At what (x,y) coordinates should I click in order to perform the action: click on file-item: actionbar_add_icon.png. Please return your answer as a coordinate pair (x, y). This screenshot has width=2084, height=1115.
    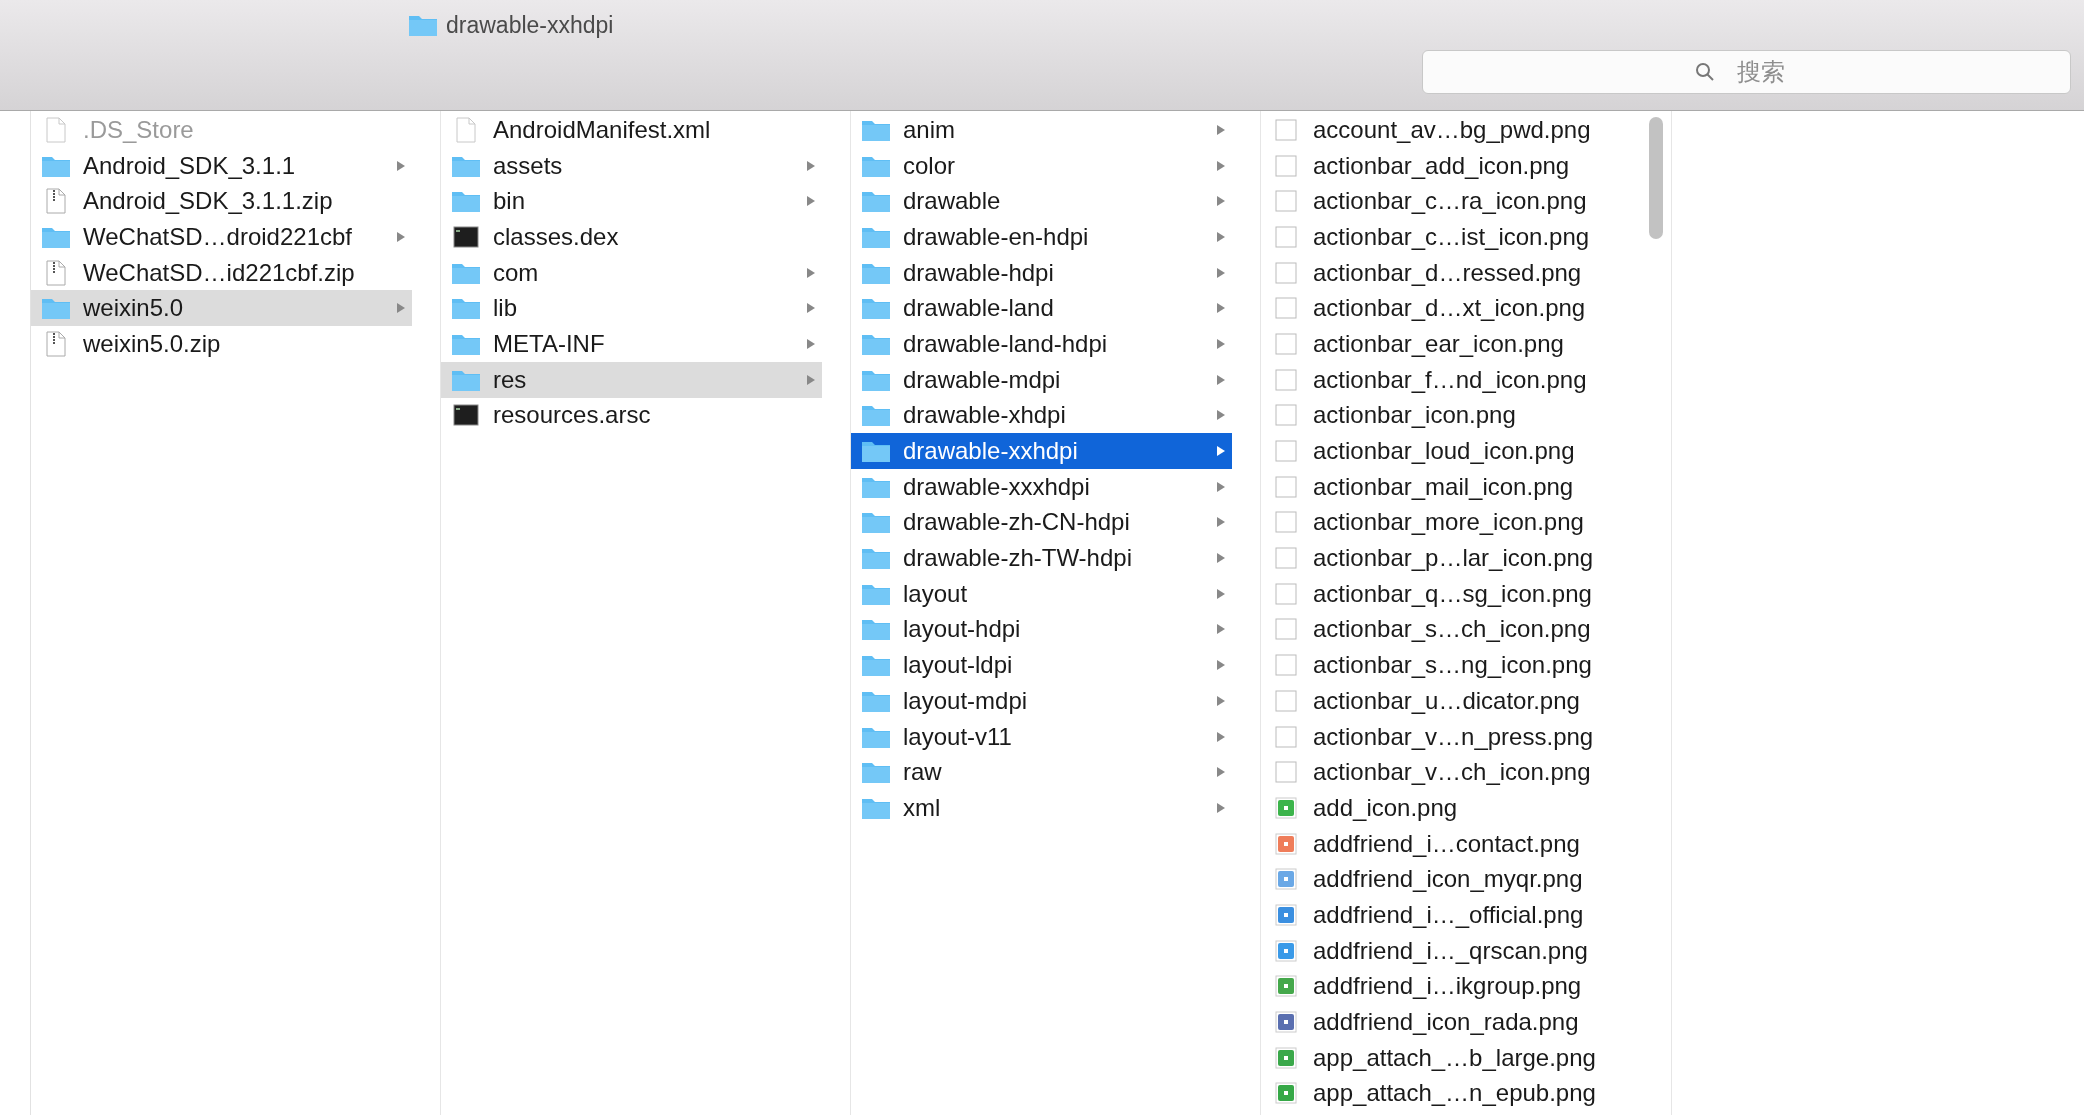
    Looking at the image, I should click on (1451, 165).